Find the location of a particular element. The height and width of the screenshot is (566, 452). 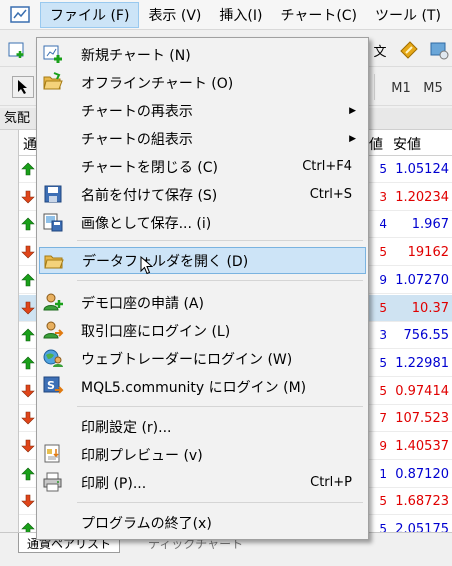

menu-close-chart: チャートを閉じる (C) Ctrl+F4 is located at coordinates (202, 166).